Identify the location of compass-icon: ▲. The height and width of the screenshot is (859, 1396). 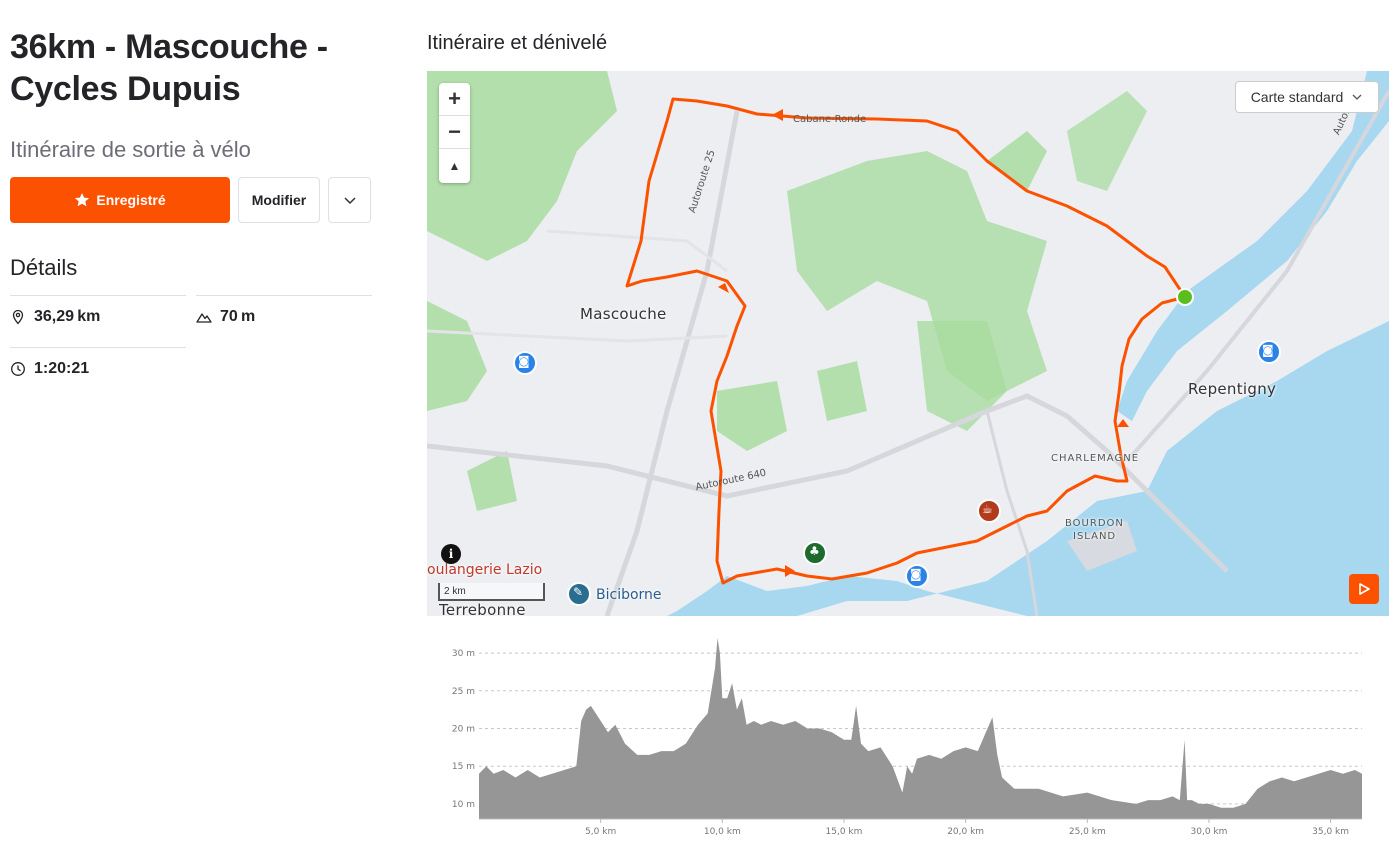
(454, 165).